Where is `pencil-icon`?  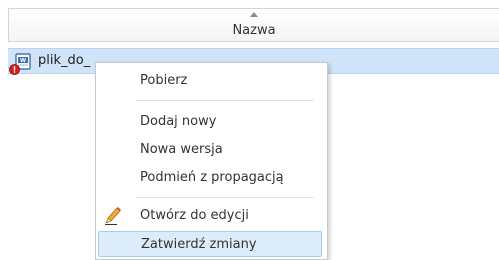 pencil-icon is located at coordinates (113, 216).